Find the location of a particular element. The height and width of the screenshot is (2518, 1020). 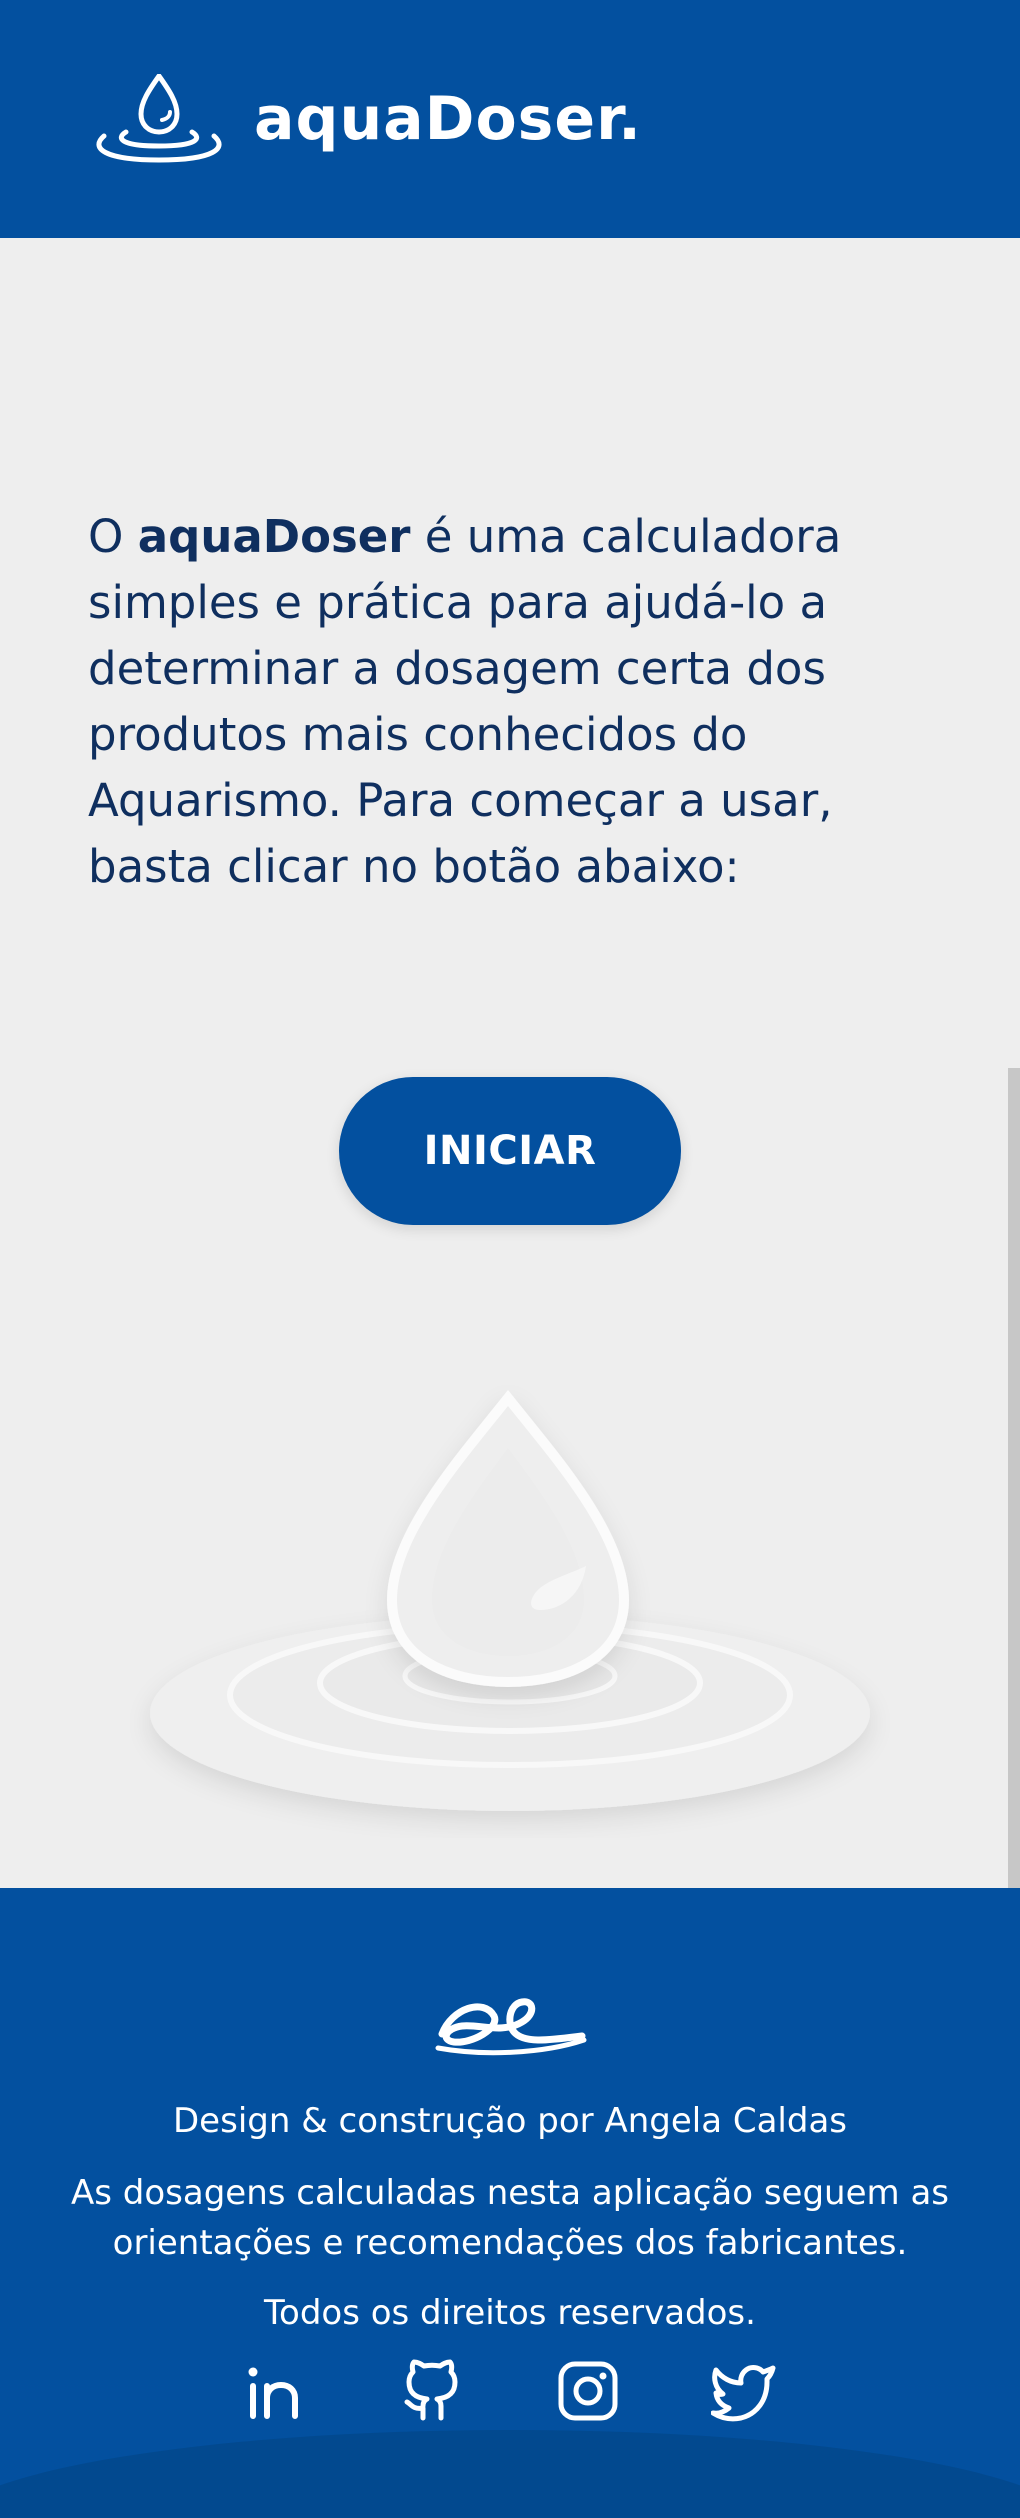

app-header: aquaDoser. is located at coordinates (510, 119).